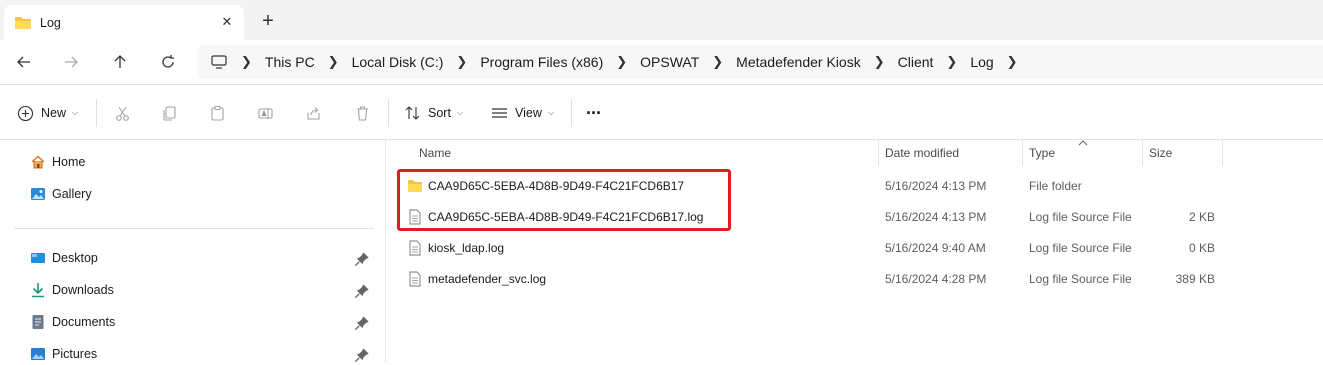  What do you see at coordinates (124, 22) in the screenshot?
I see `tab-log: Log ✕` at bounding box center [124, 22].